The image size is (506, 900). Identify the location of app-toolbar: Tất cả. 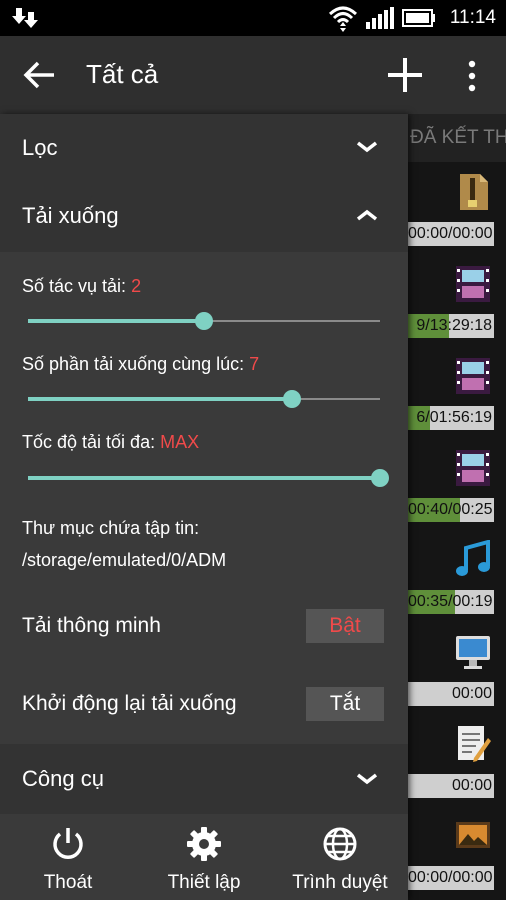
(253, 75).